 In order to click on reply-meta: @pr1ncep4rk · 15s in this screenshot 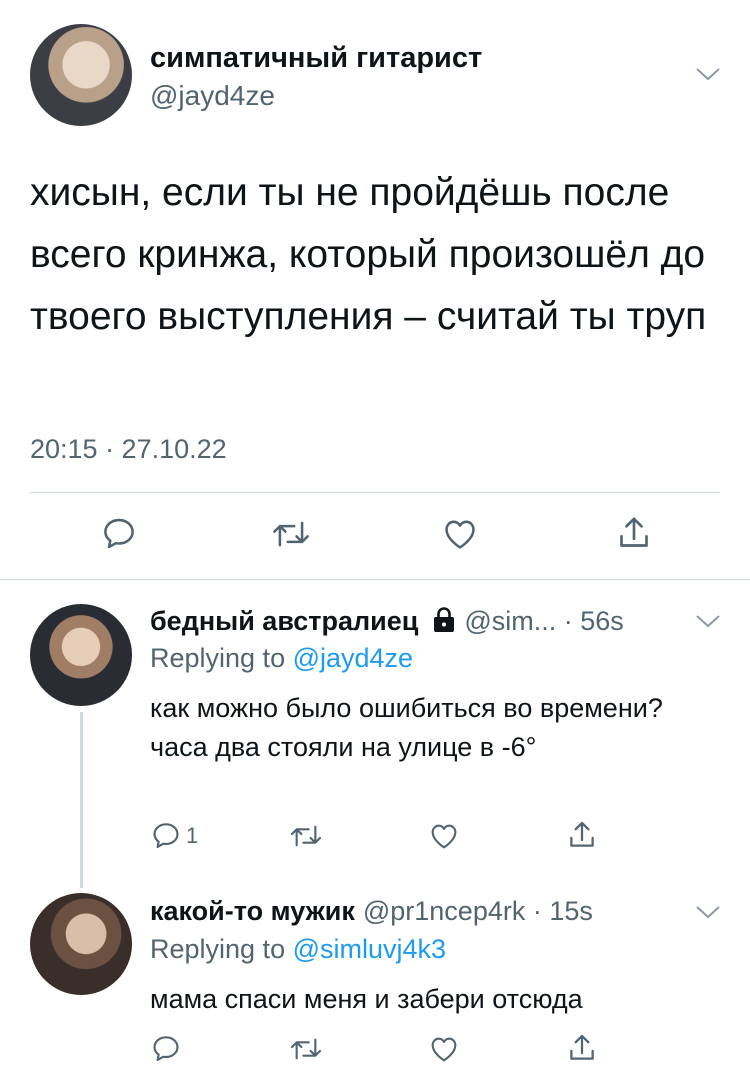, I will do `click(478, 911)`.